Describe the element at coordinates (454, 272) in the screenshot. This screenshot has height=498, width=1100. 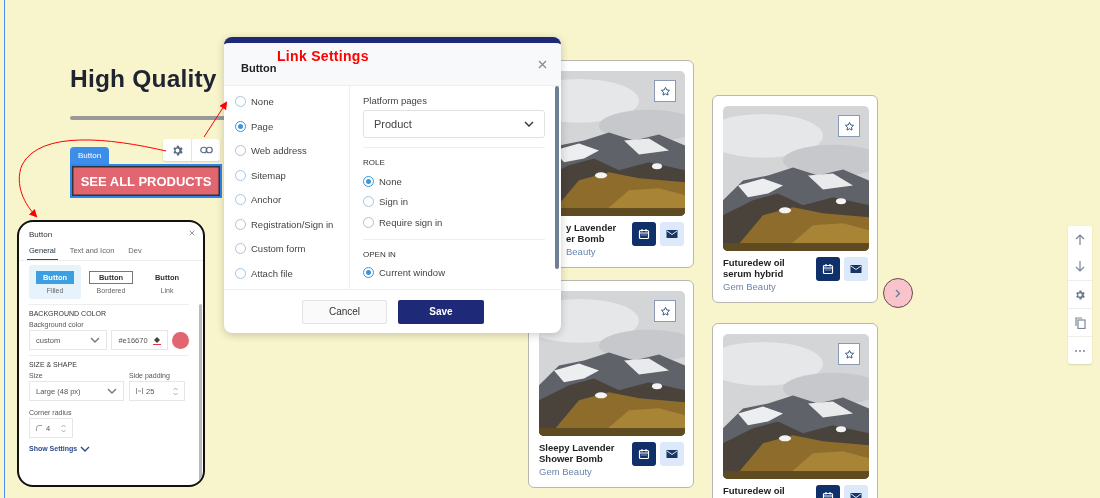
I see `radio-option: Current window` at that location.